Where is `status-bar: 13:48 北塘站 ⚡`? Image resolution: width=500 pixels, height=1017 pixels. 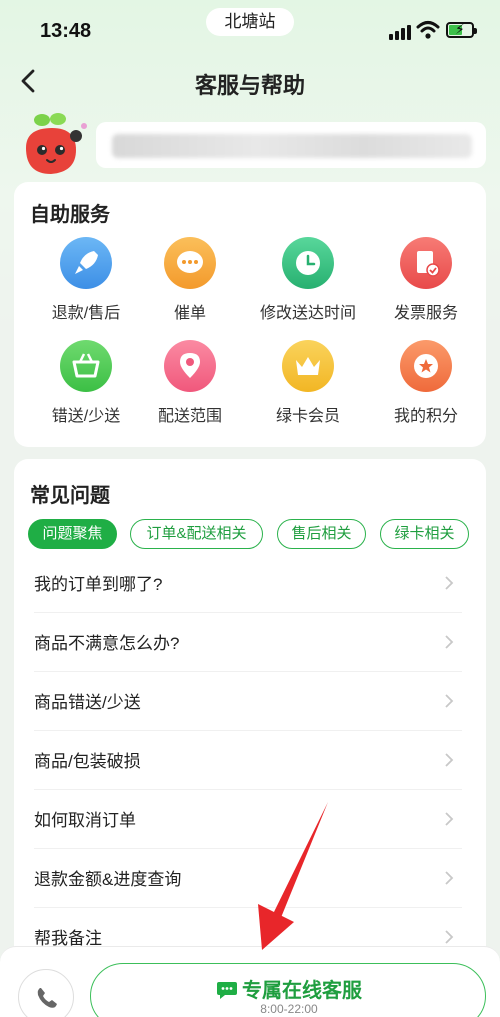 status-bar: 13:48 北塘站 ⚡ is located at coordinates (250, 28).